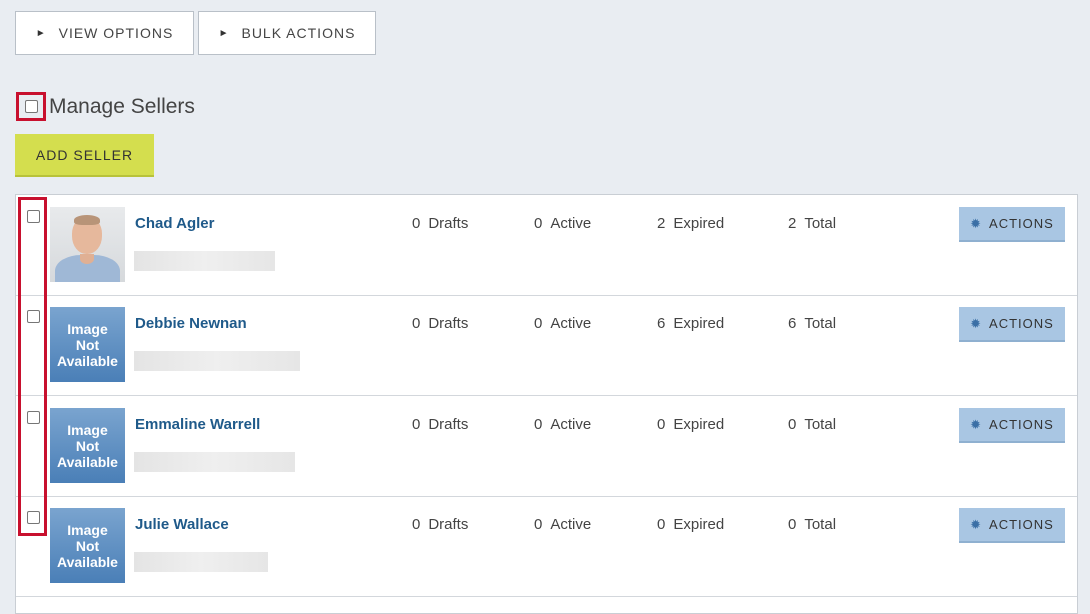  Describe the element at coordinates (174, 223) in the screenshot. I see `seller-name-link: Chad Agler` at that location.